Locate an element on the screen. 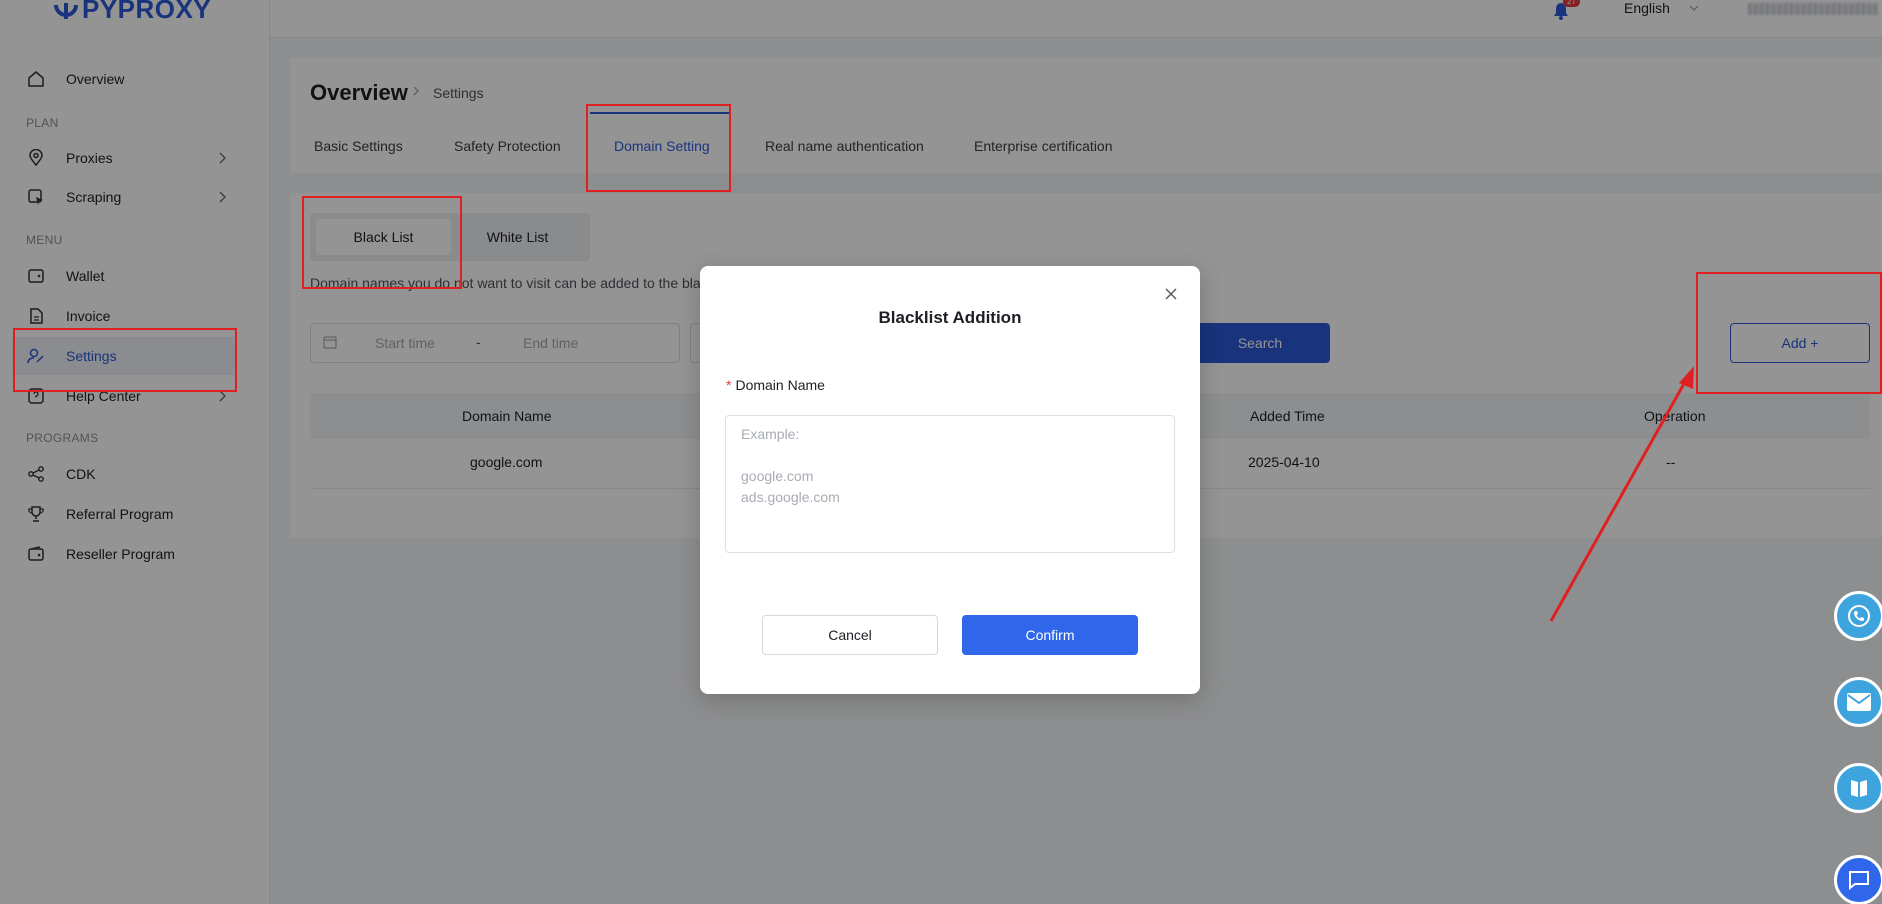  annotation-box-settings is located at coordinates (125, 360).